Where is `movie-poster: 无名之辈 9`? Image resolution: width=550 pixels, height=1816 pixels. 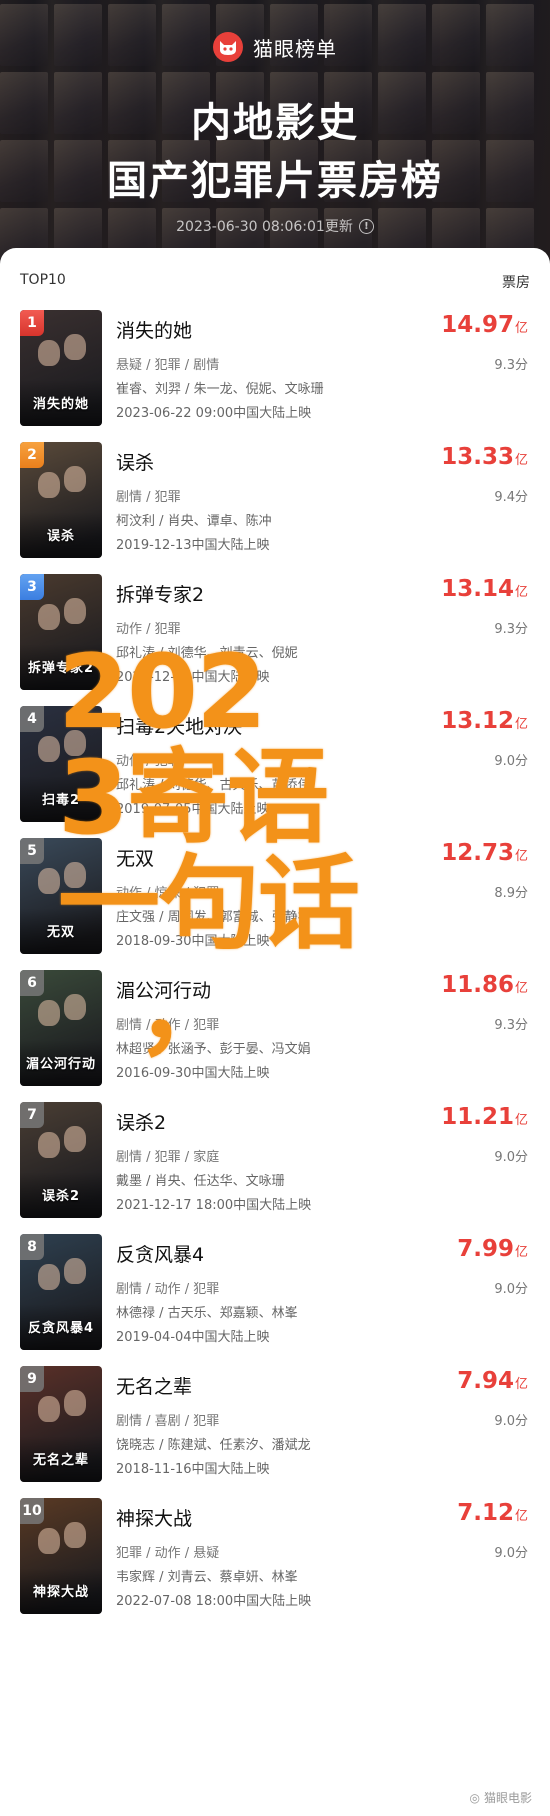 movie-poster: 无名之辈 9 is located at coordinates (61, 1424).